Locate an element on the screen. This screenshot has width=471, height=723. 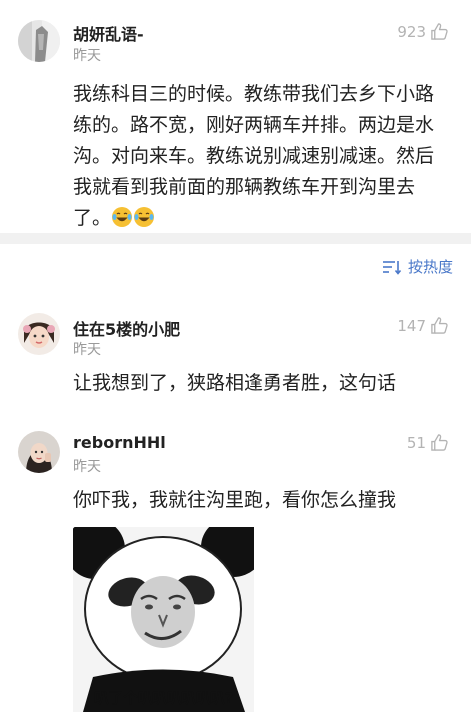
comment-meme-image: 叭了个叭叭叭叭叭叭? is located at coordinates (163, 619).